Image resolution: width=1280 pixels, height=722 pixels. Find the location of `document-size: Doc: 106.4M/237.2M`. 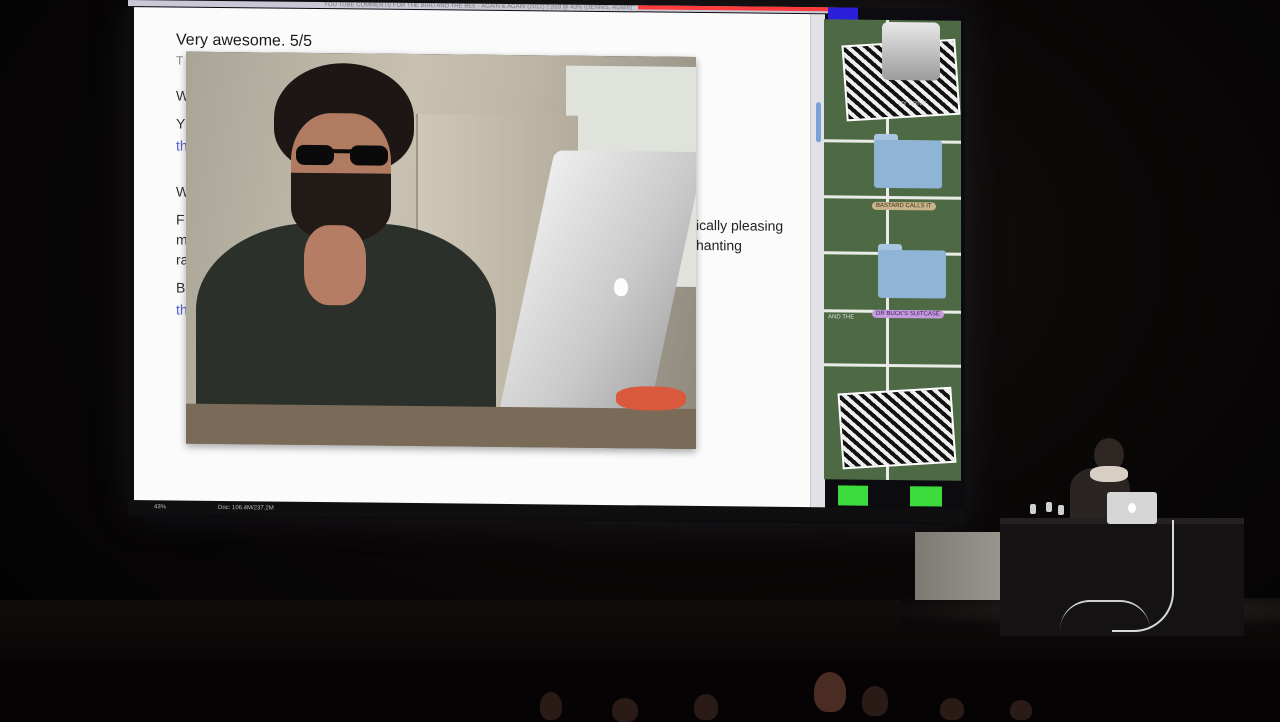

document-size: Doc: 106.4M/237.2M is located at coordinates (246, 508).